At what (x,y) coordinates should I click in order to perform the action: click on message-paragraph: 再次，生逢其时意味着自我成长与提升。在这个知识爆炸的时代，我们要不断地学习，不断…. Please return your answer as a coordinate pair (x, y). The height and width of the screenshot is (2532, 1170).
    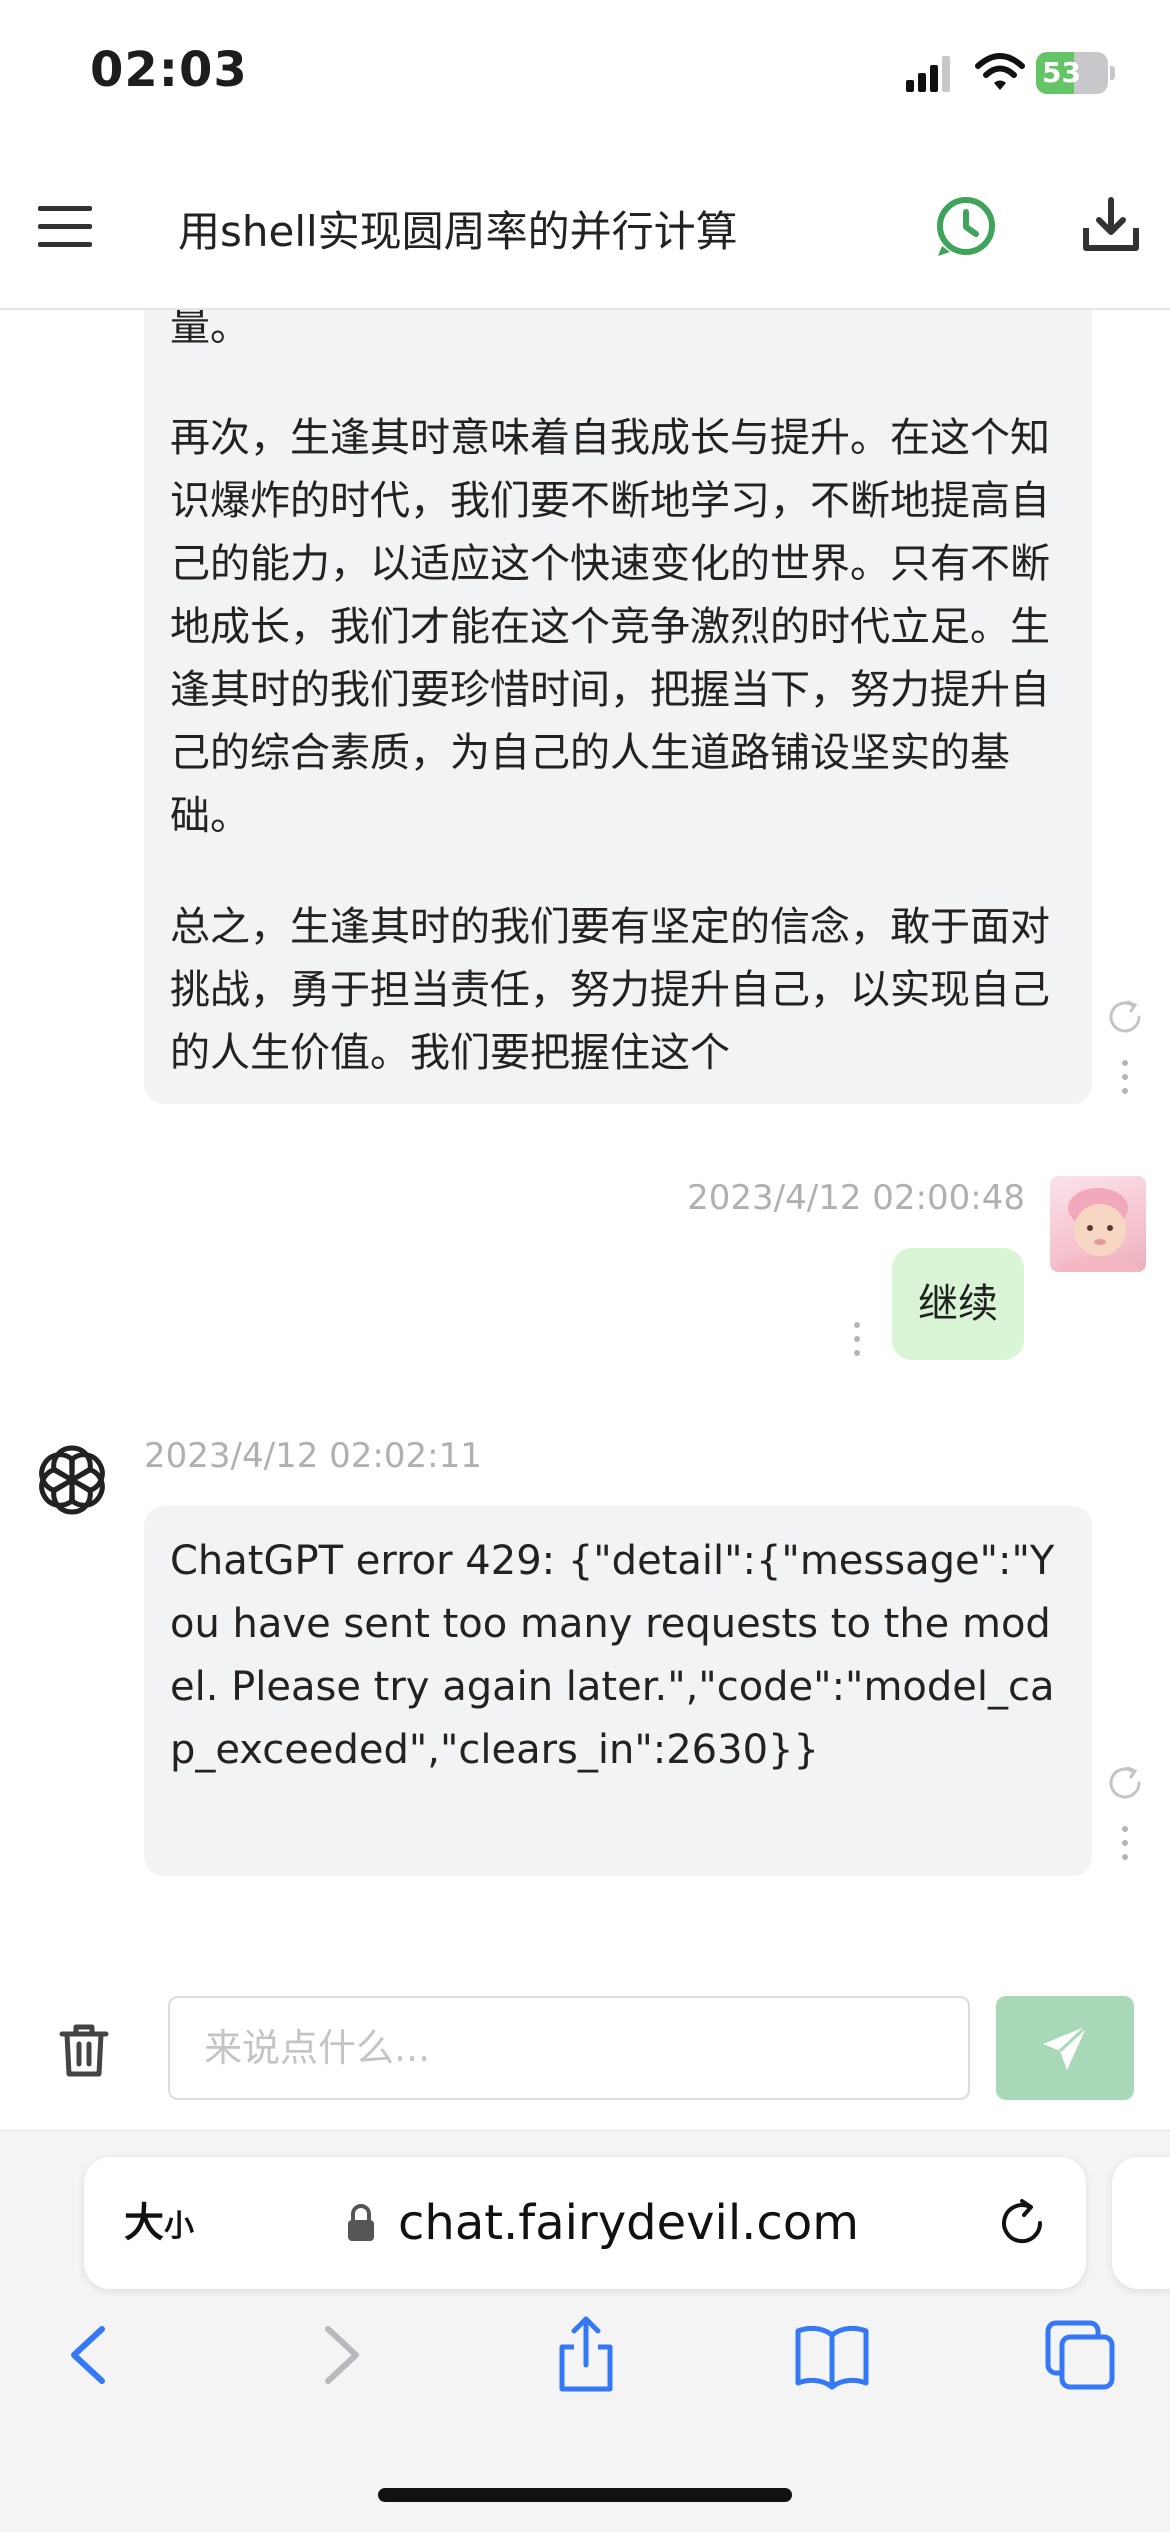
    Looking at the image, I should click on (610, 627).